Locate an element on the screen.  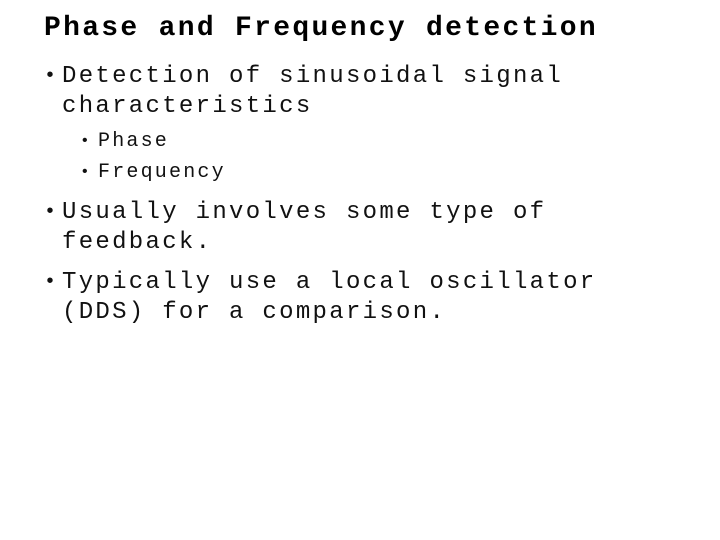
sub-bullet-item: • Frequency is located at coordinates (392, 172).